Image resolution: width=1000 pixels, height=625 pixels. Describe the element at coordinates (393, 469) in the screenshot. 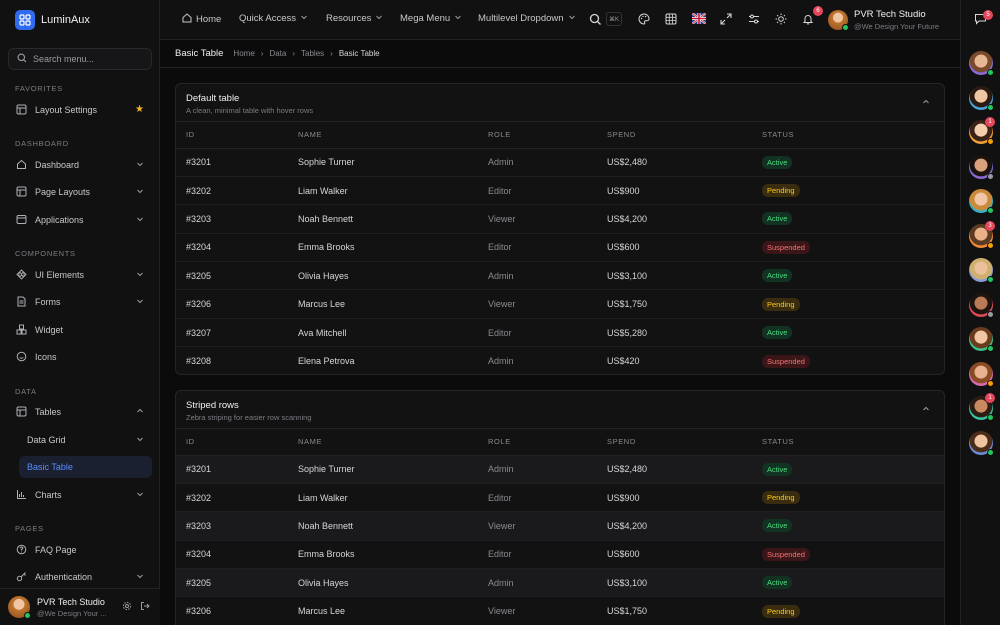

I see `name-cell: Sophie Turner` at that location.